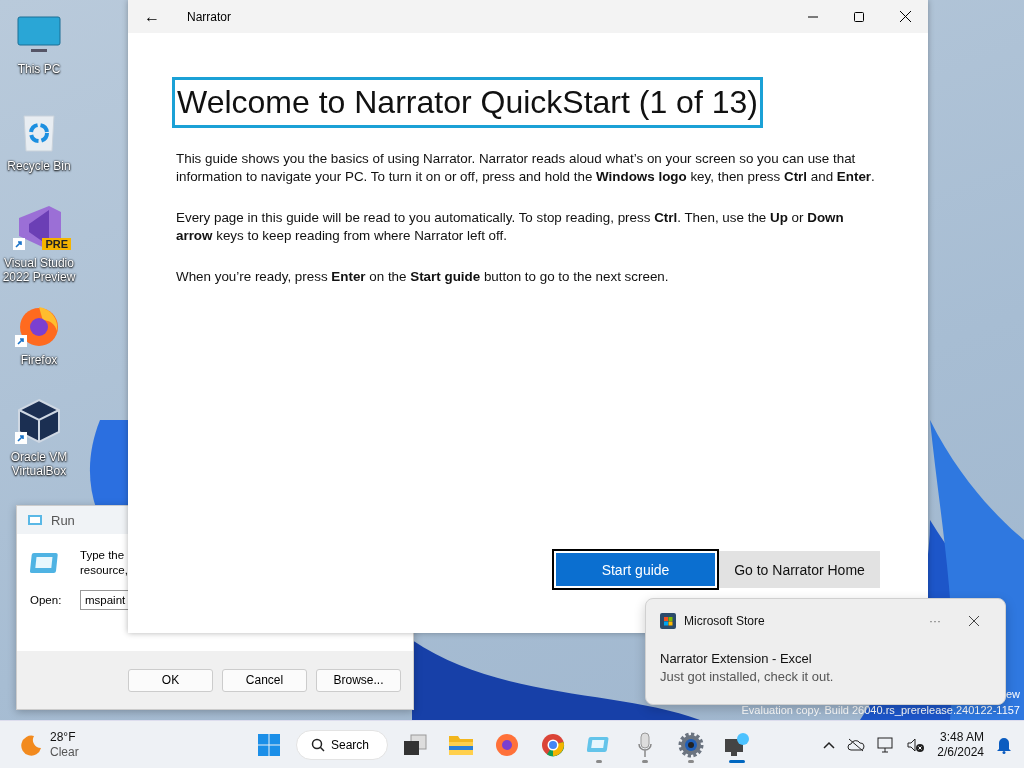 The width and height of the screenshot is (1024, 768). Describe the element at coordinates (318, 745) in the screenshot. I see `search-icon` at that location.